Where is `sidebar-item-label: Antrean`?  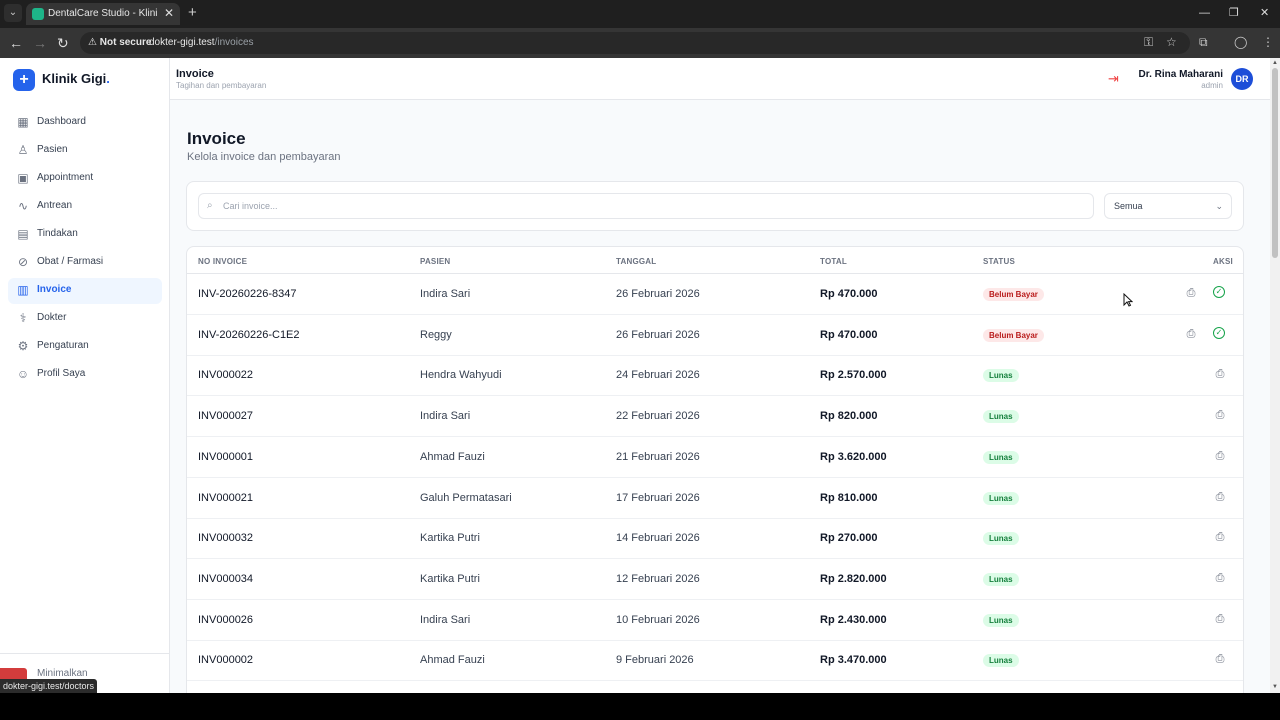
sidebar-item-label: Antrean is located at coordinates (55, 205).